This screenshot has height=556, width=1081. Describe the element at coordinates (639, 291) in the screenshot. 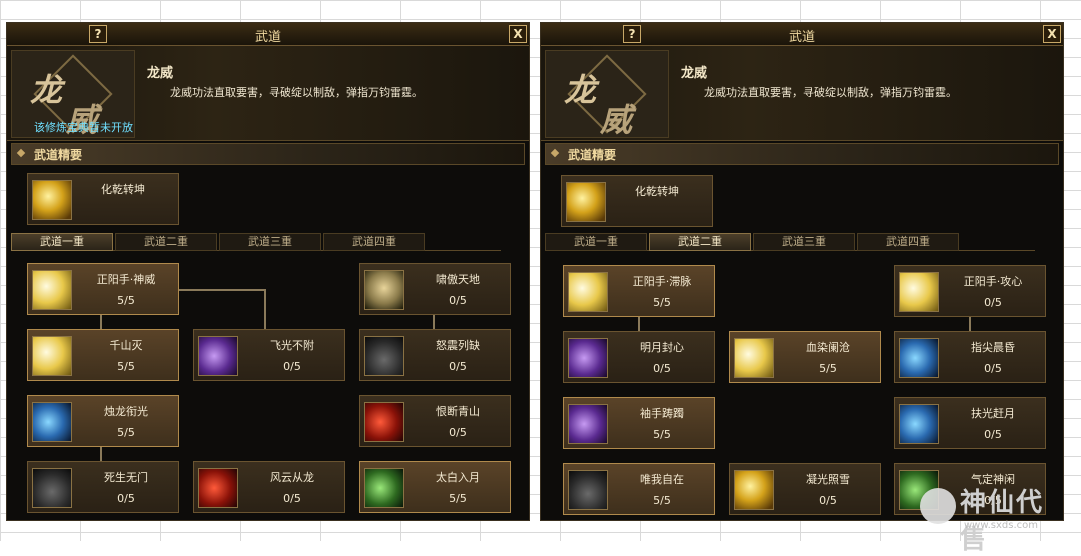

I see `skill-tile: 正阳手·滞脉 5/5` at that location.